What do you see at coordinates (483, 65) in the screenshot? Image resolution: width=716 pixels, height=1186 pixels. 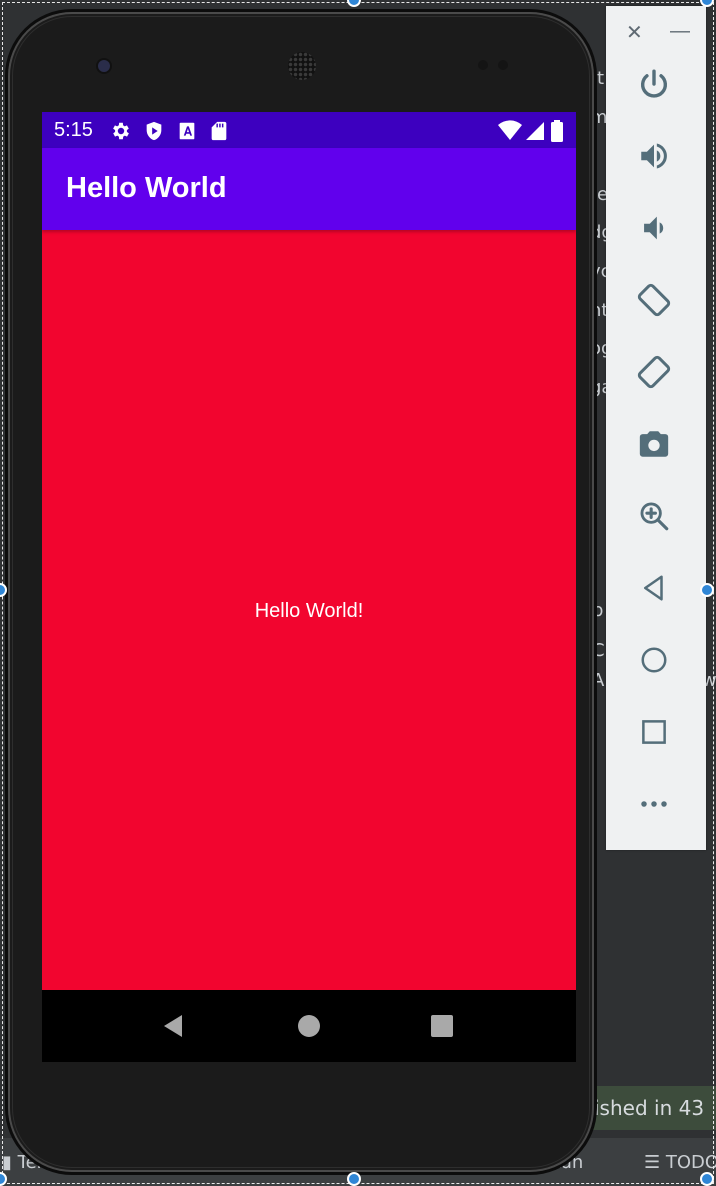 I see `proximity-sensor` at bounding box center [483, 65].